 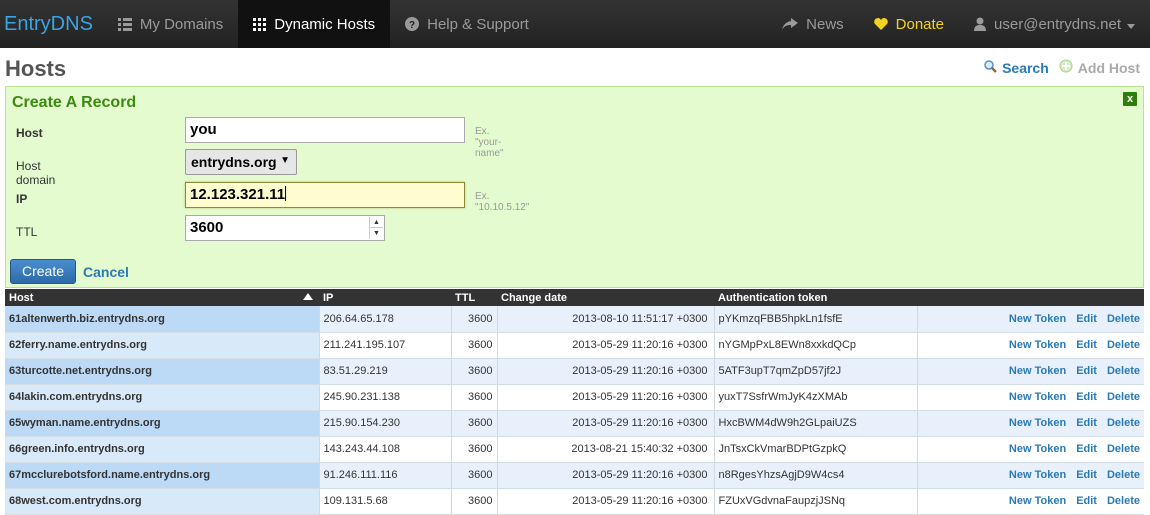 I want to click on cell-ip: 143.243.44.108, so click(x=385, y=449).